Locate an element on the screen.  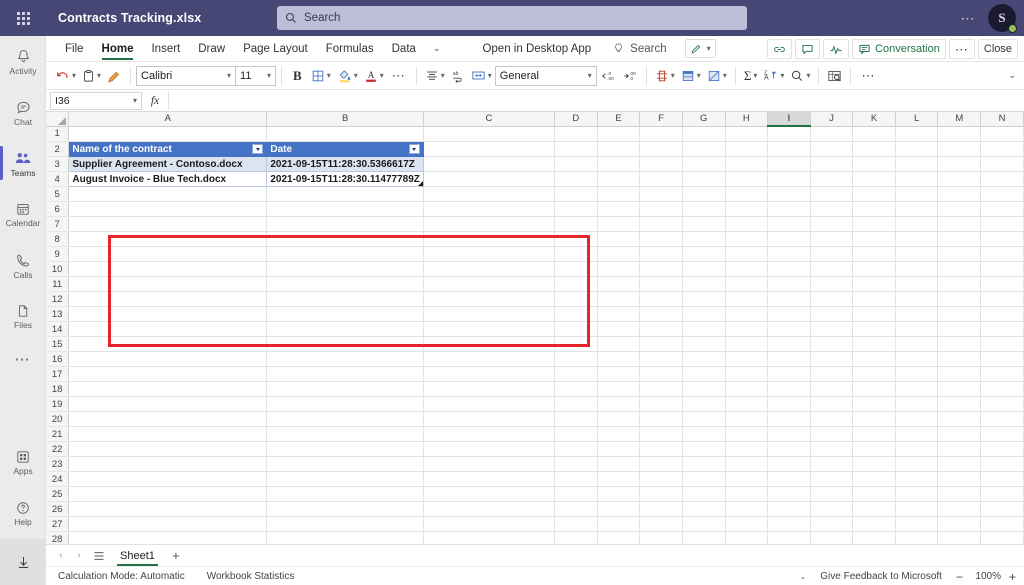
font-color-button: A ▾ is located at coordinates (374, 76).